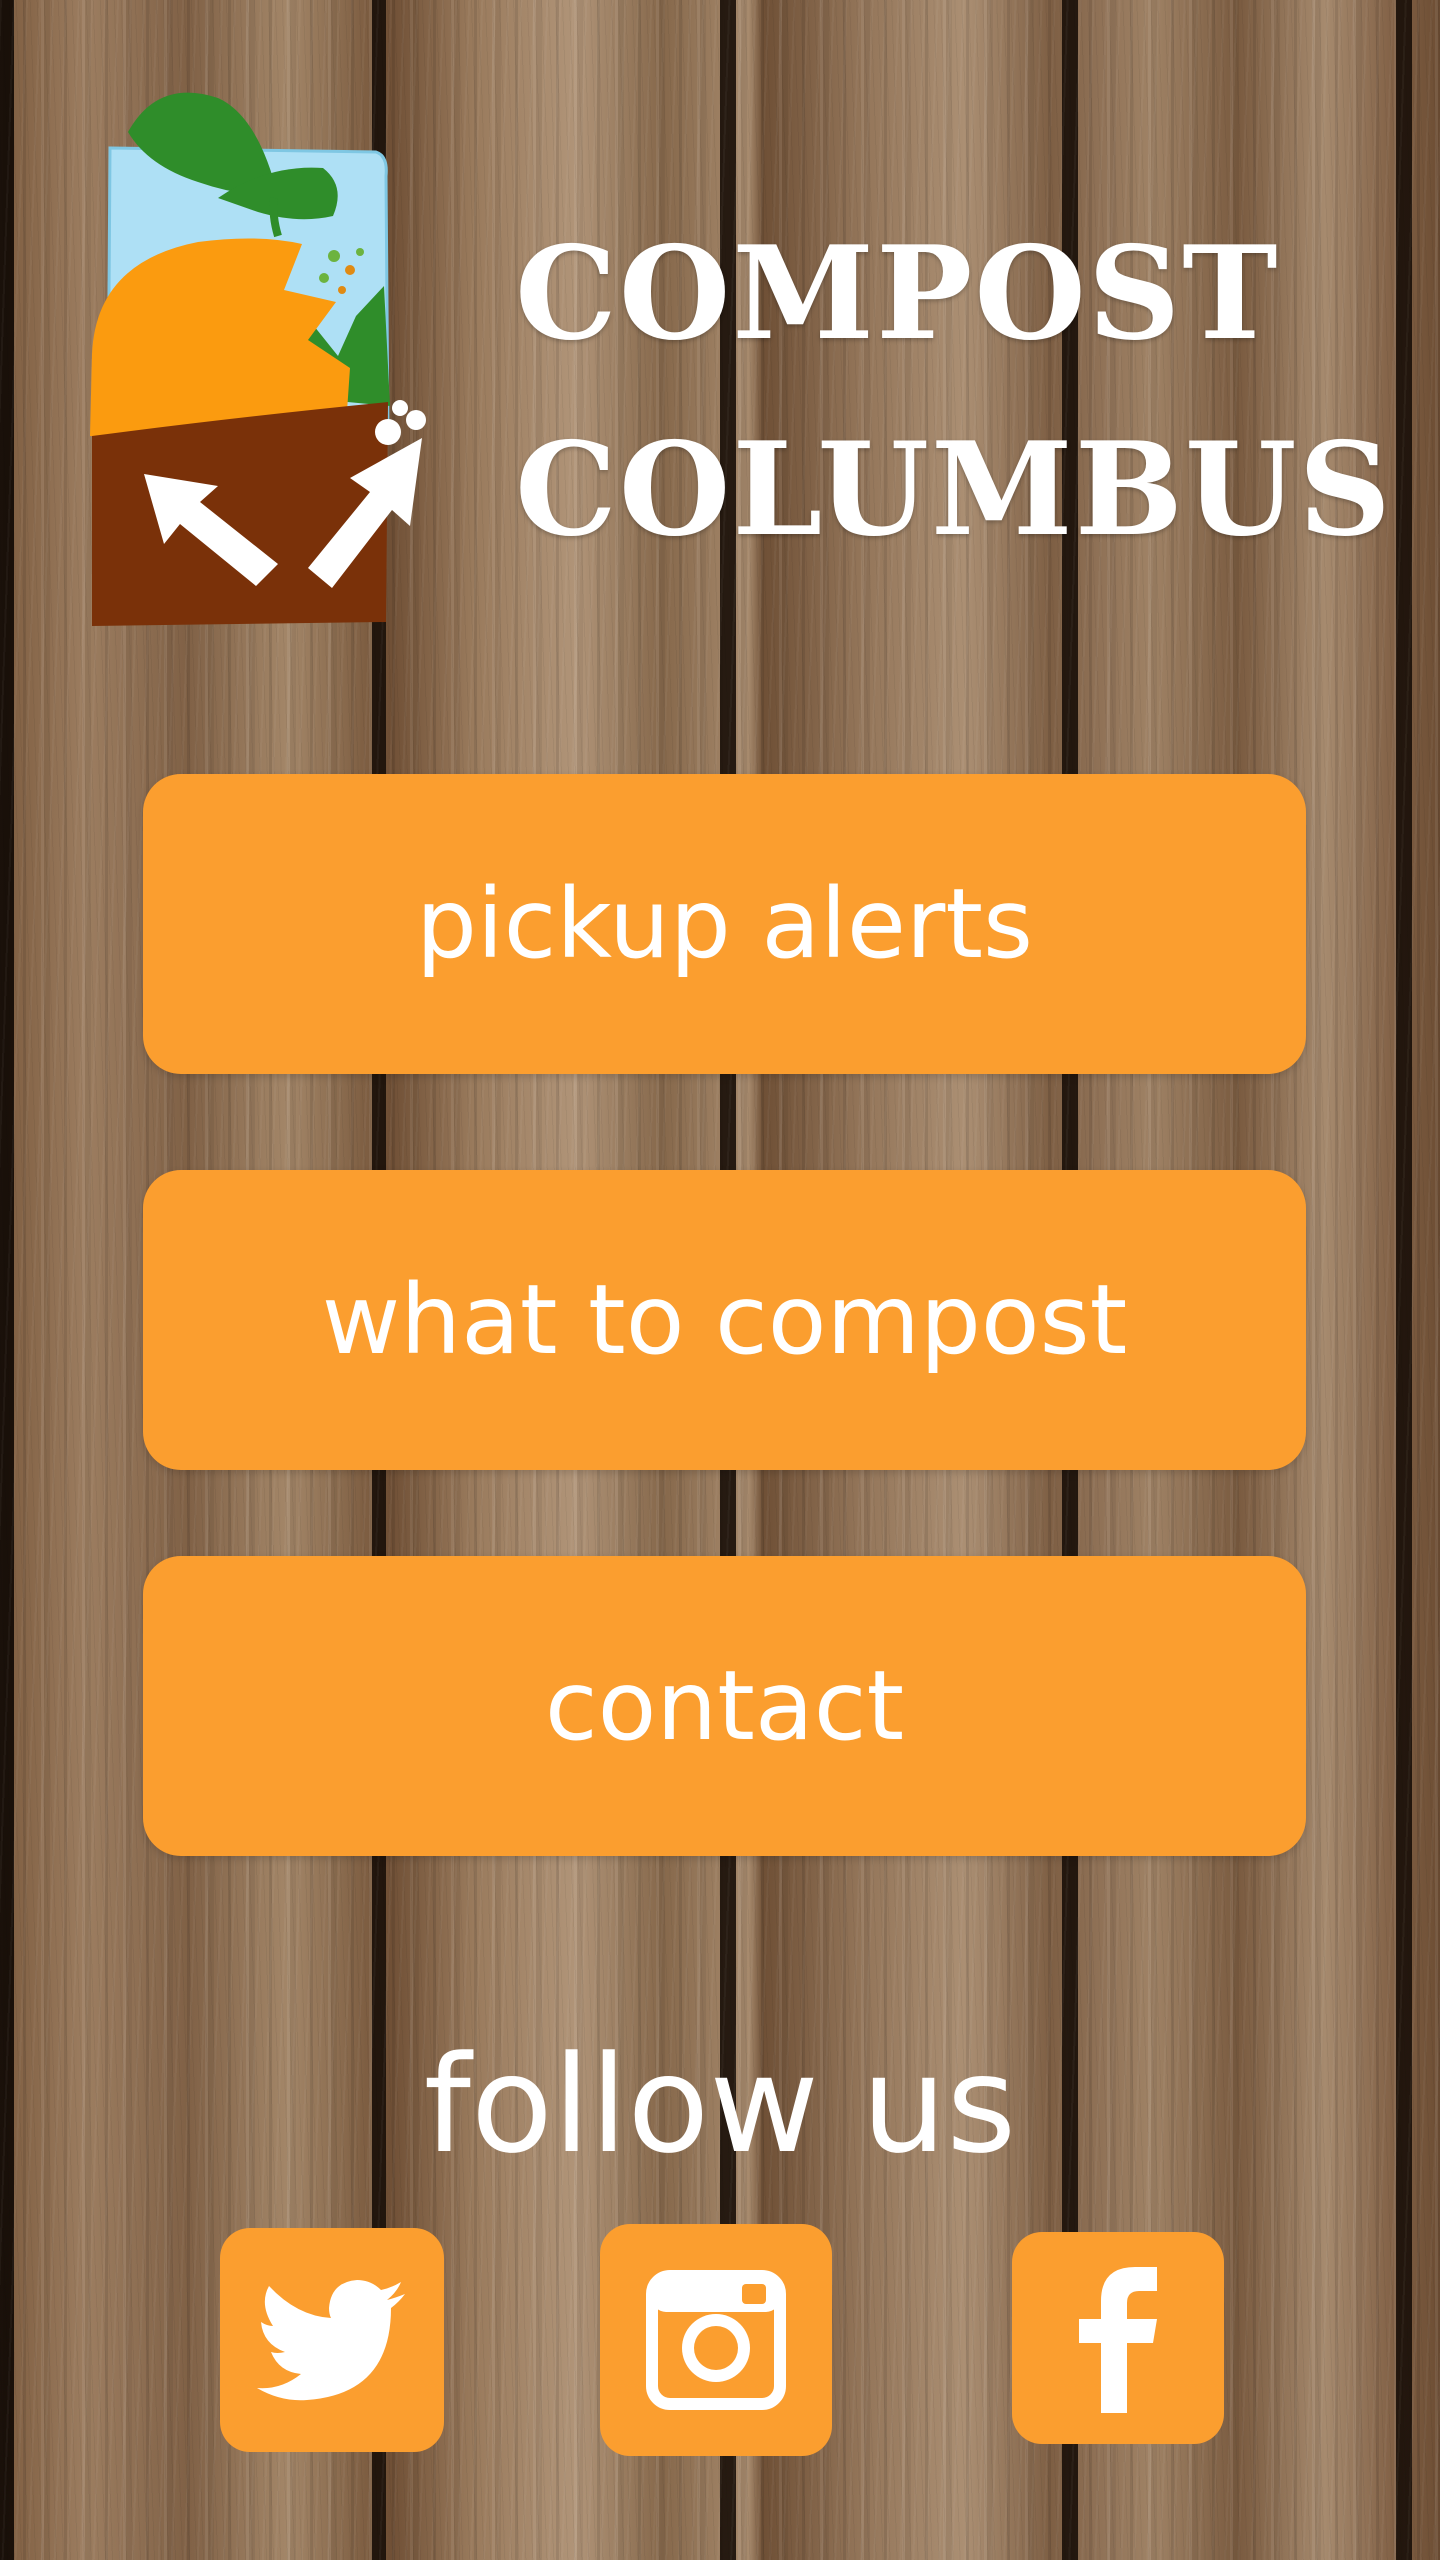 The height and width of the screenshot is (2560, 1440). What do you see at coordinates (724, 1706) in the screenshot?
I see `contact-button: contact` at bounding box center [724, 1706].